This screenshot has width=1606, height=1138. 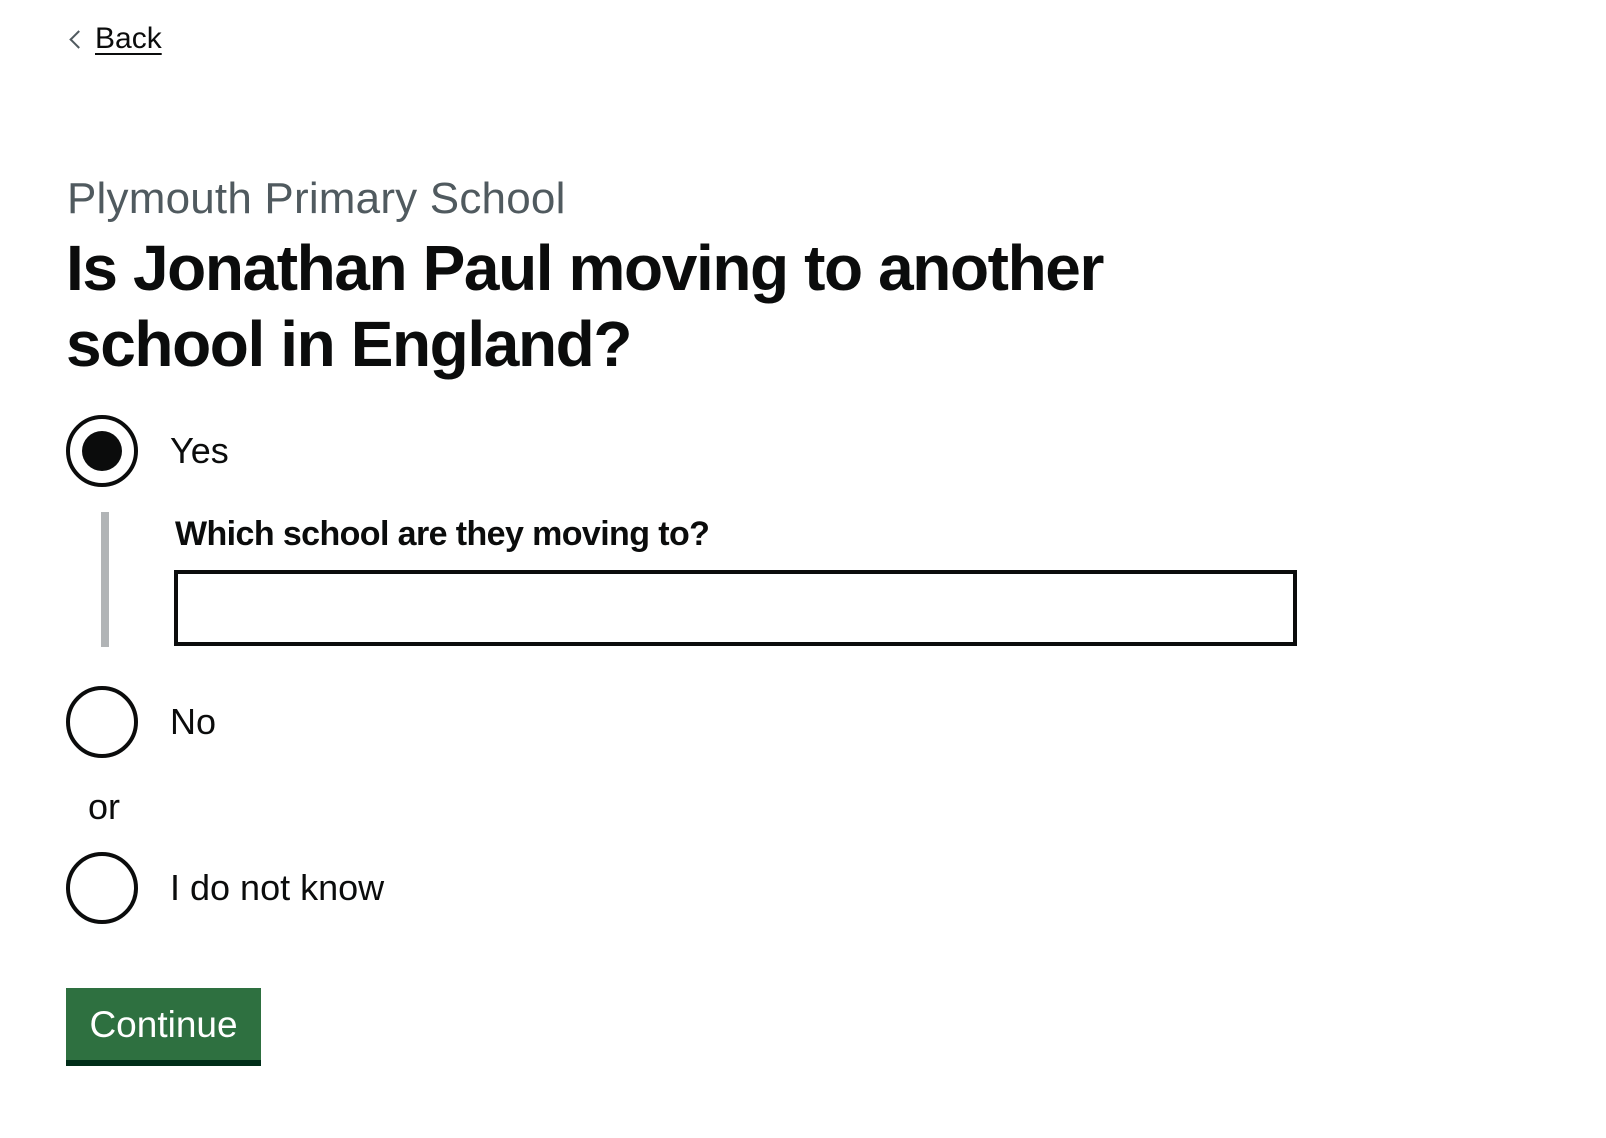 What do you see at coordinates (735, 608) in the screenshot?
I see `school-input` at bounding box center [735, 608].